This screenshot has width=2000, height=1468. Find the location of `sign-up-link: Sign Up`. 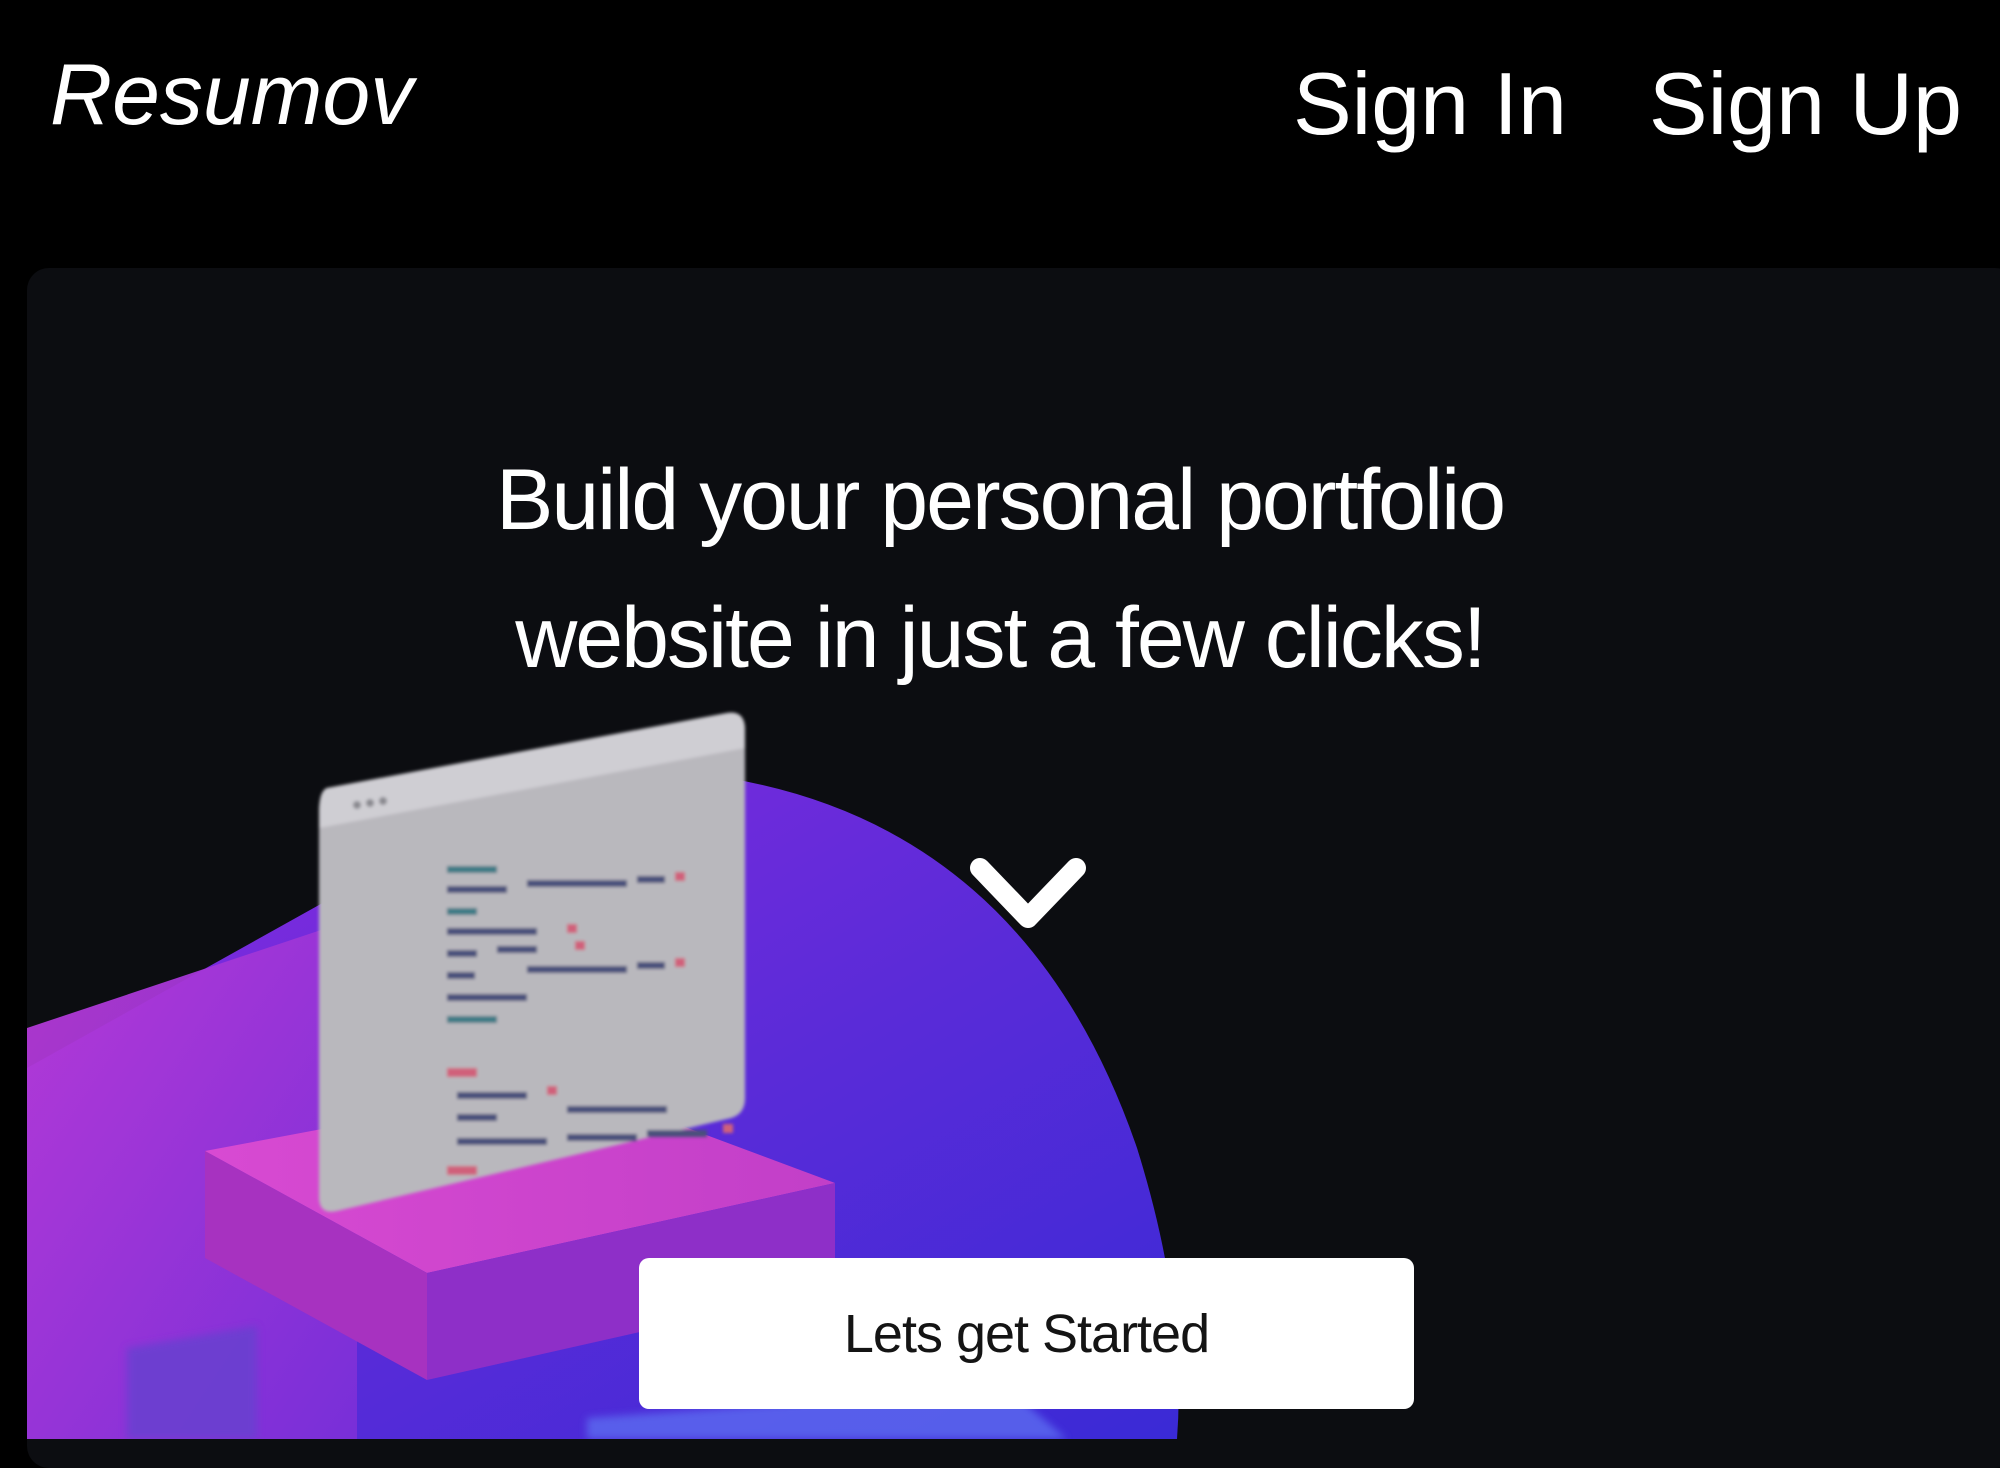

sign-up-link: Sign Up is located at coordinates (1805, 104).